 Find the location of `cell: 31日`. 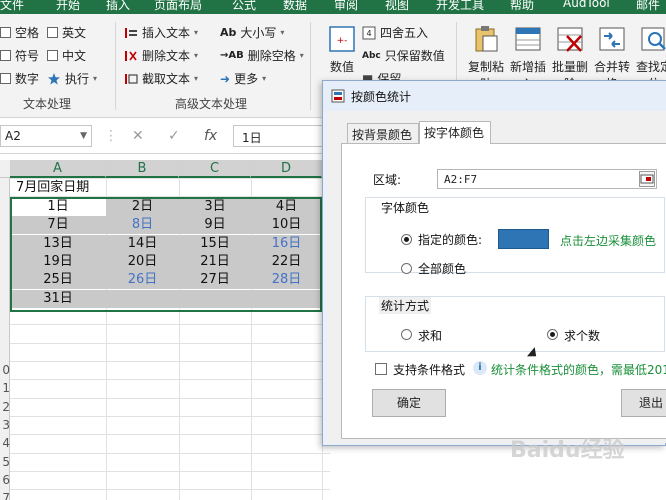

cell: 31日 is located at coordinates (58, 298).